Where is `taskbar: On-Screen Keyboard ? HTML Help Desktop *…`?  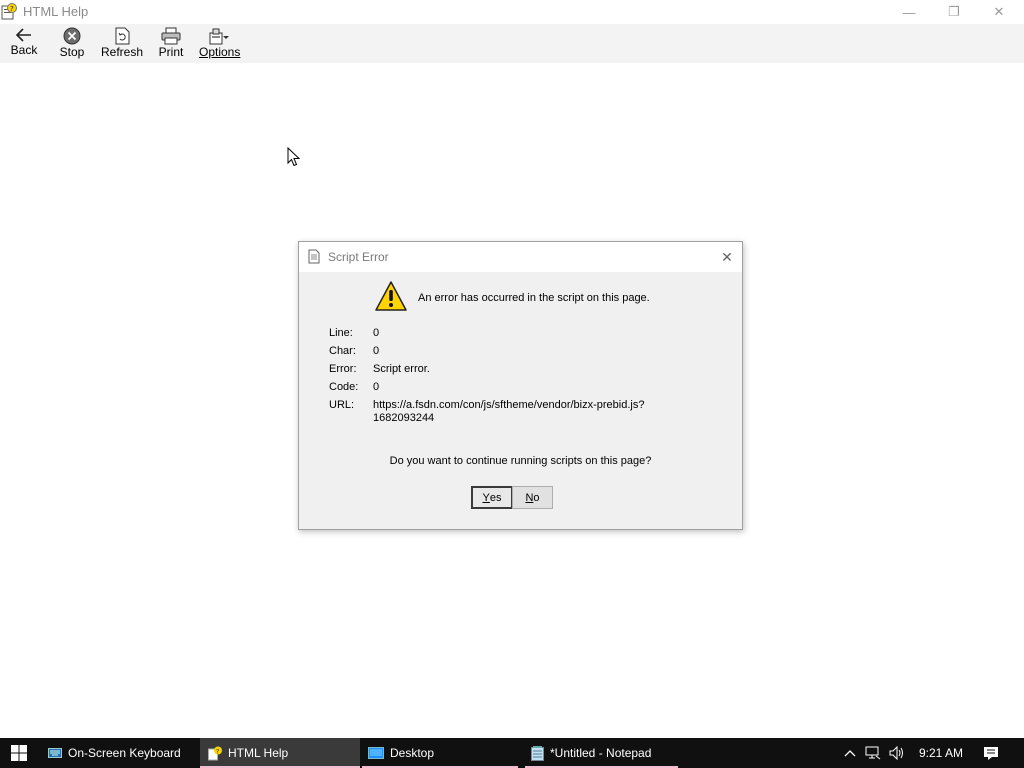
taskbar: On-Screen Keyboard ? HTML Help Desktop *… is located at coordinates (512, 753).